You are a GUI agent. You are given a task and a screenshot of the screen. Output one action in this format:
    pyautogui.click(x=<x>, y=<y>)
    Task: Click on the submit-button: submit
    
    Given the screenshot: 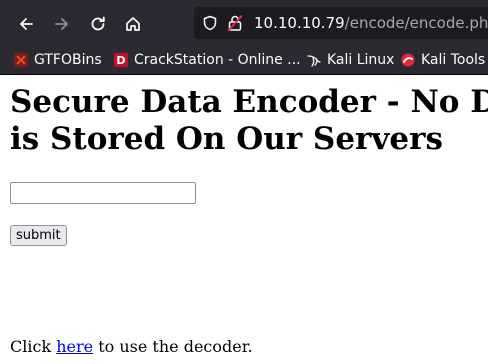 What is the action you would take?
    pyautogui.click(x=38, y=235)
    